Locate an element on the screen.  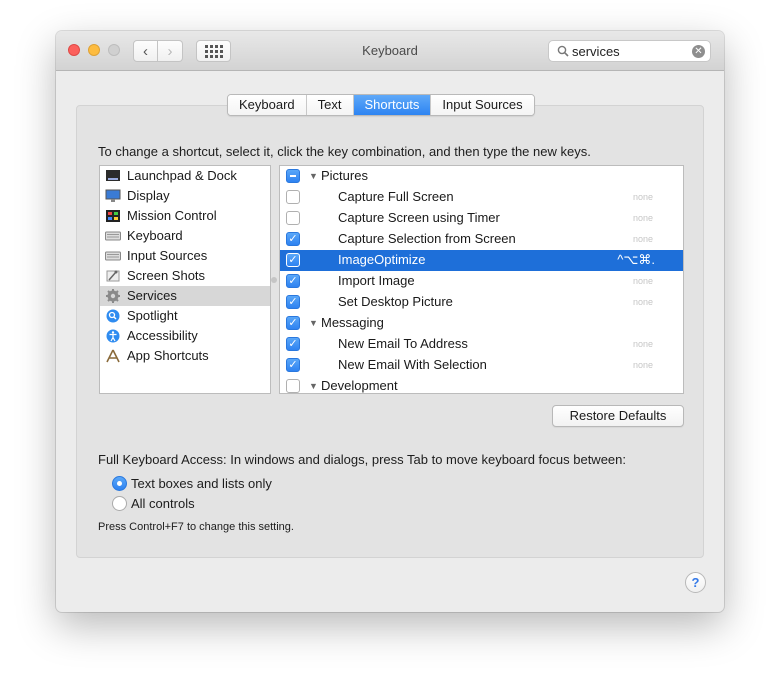
dock-icon is located at coordinates (113, 175).